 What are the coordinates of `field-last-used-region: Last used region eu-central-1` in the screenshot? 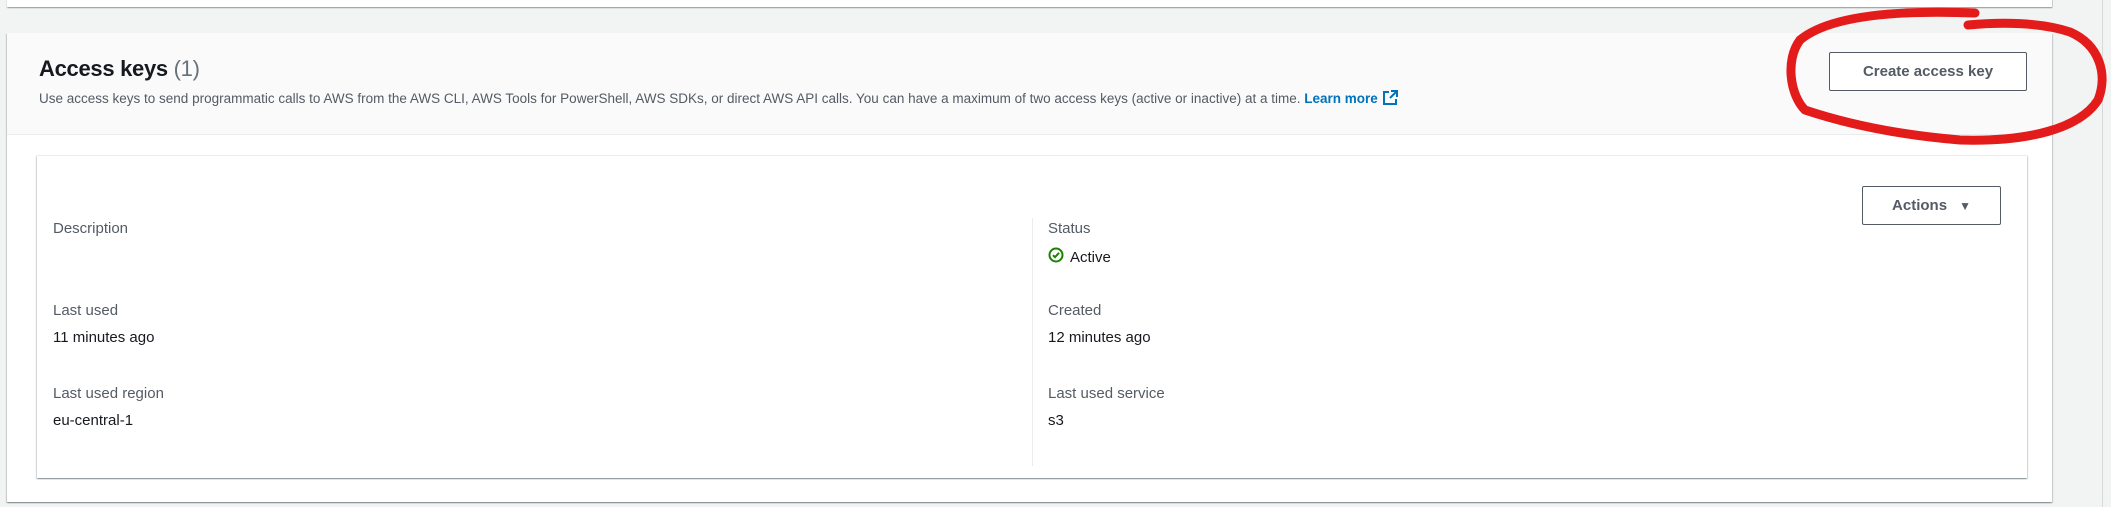 It's located at (108, 407).